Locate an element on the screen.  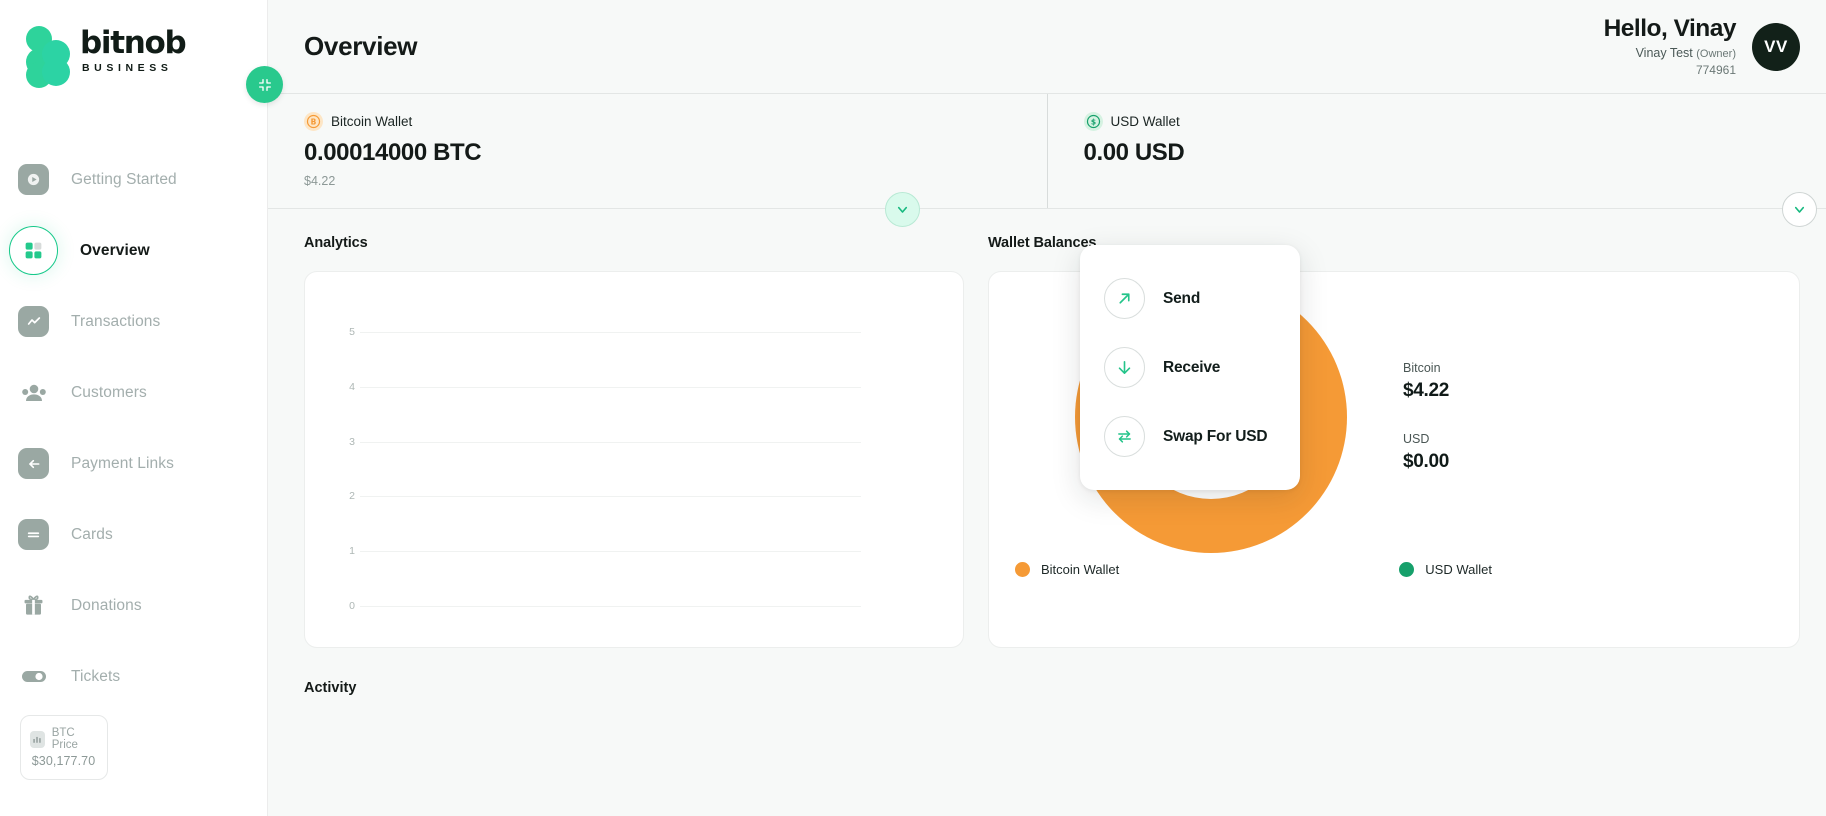
org-name-text: Vinay Test is located at coordinates (1664, 53).